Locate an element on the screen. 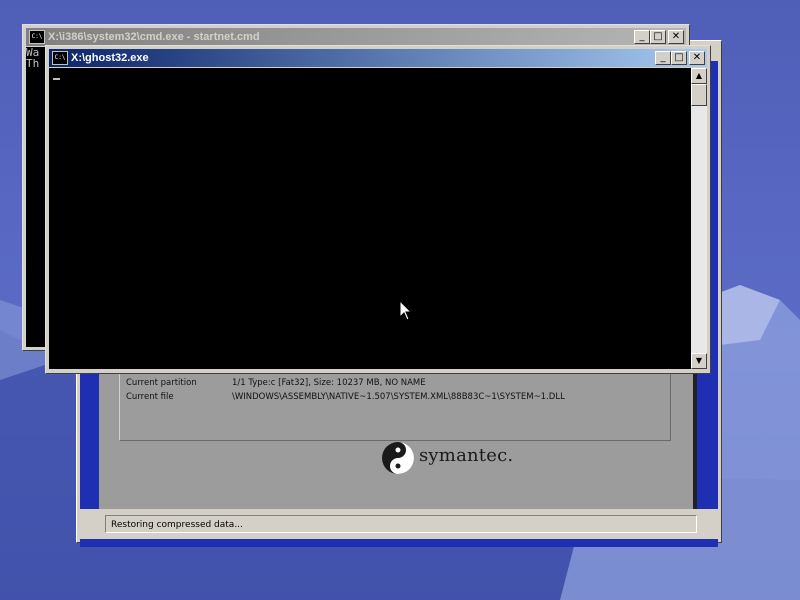 Image resolution: width=800 pixels, height=600 pixels. detail-label: Current partition is located at coordinates (161, 383).